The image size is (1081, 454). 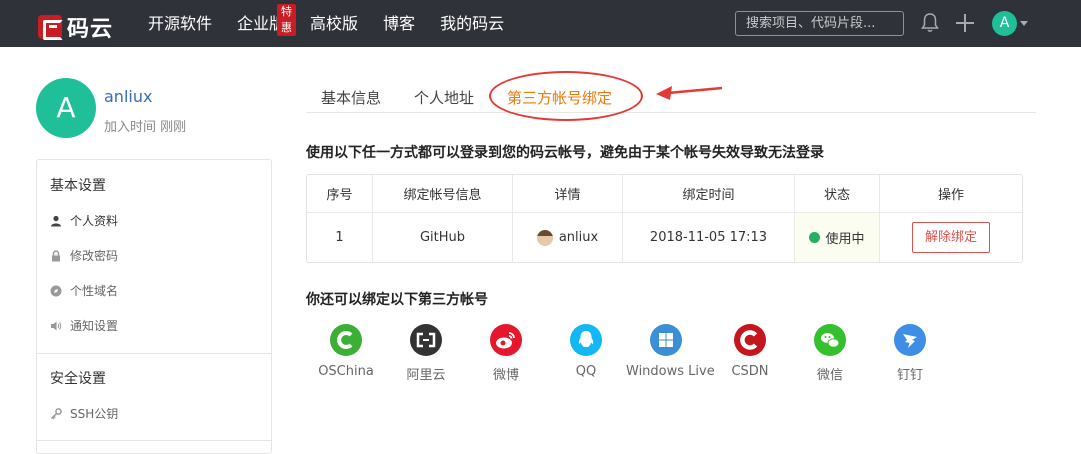 What do you see at coordinates (56, 413) in the screenshot?
I see `key-icon` at bounding box center [56, 413].